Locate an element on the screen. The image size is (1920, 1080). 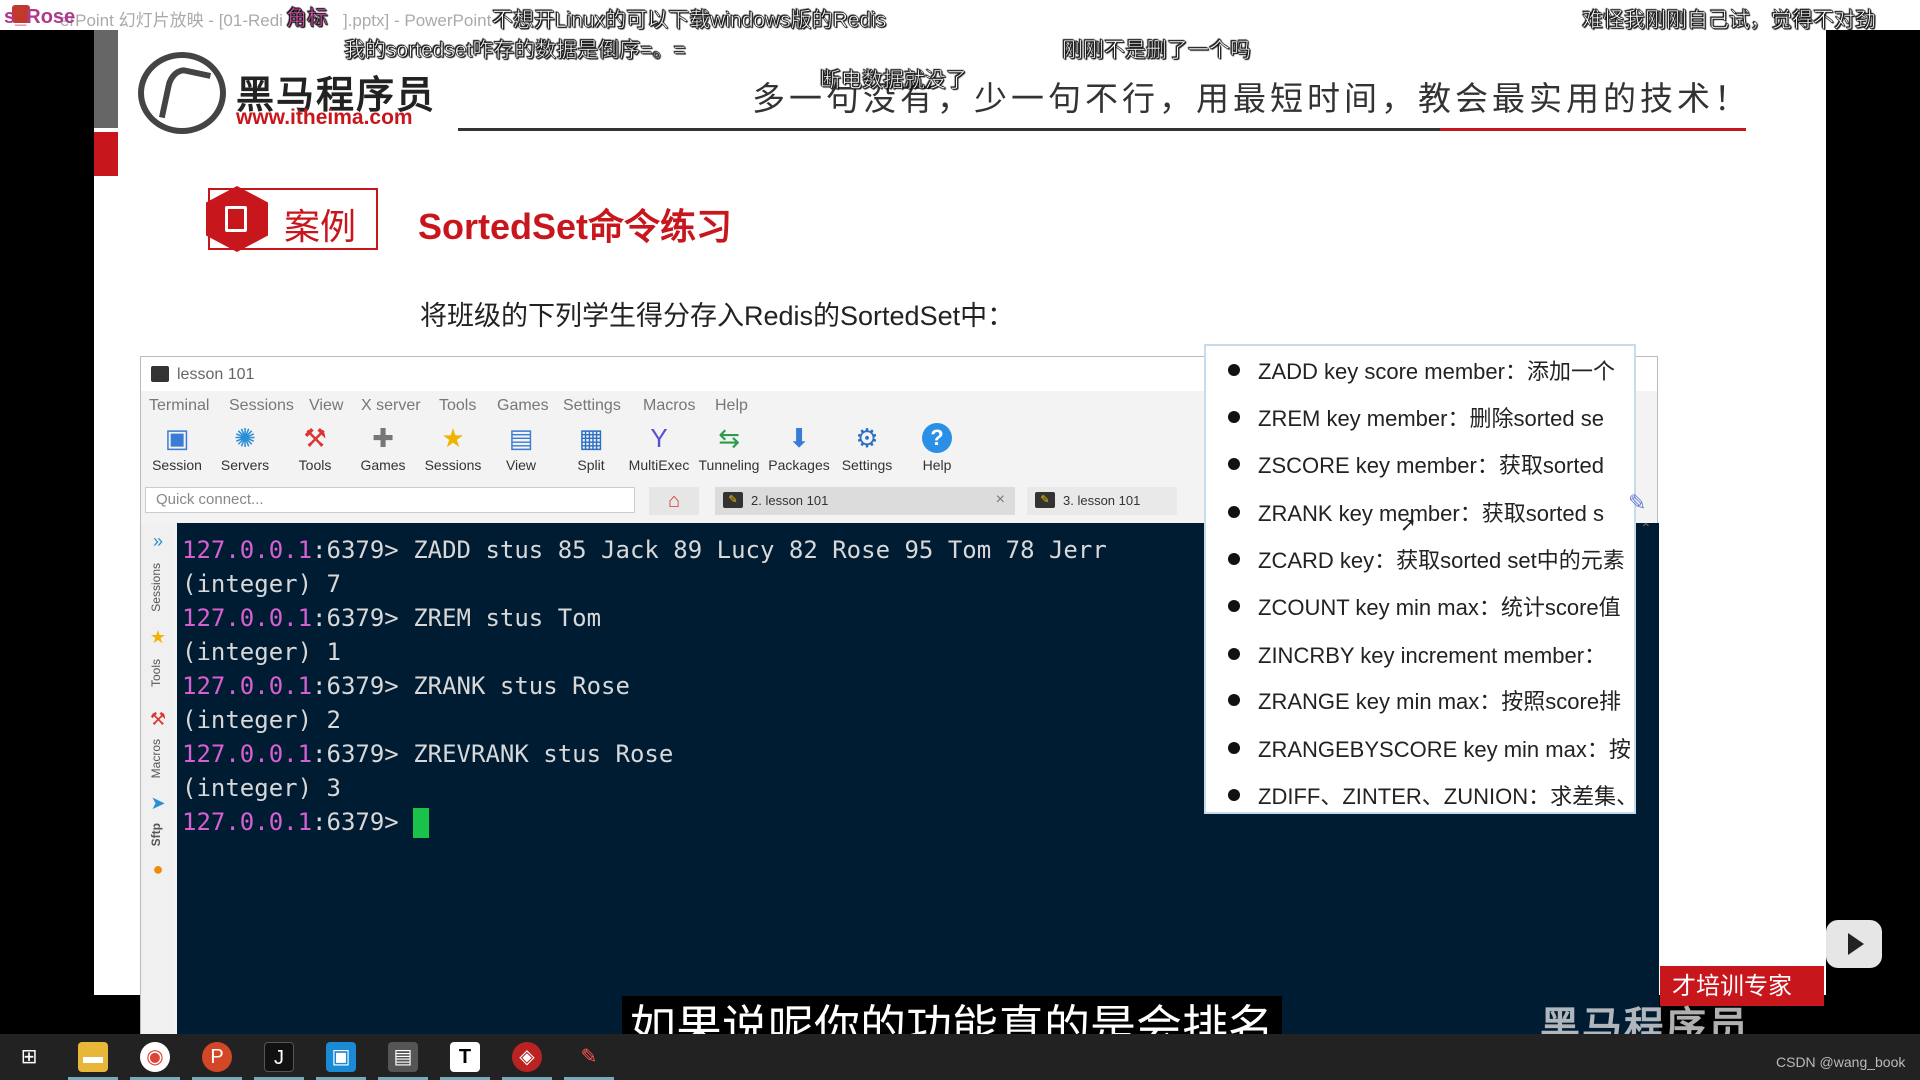
slide-title: SortedSet命令练习 is located at coordinates (575, 226).